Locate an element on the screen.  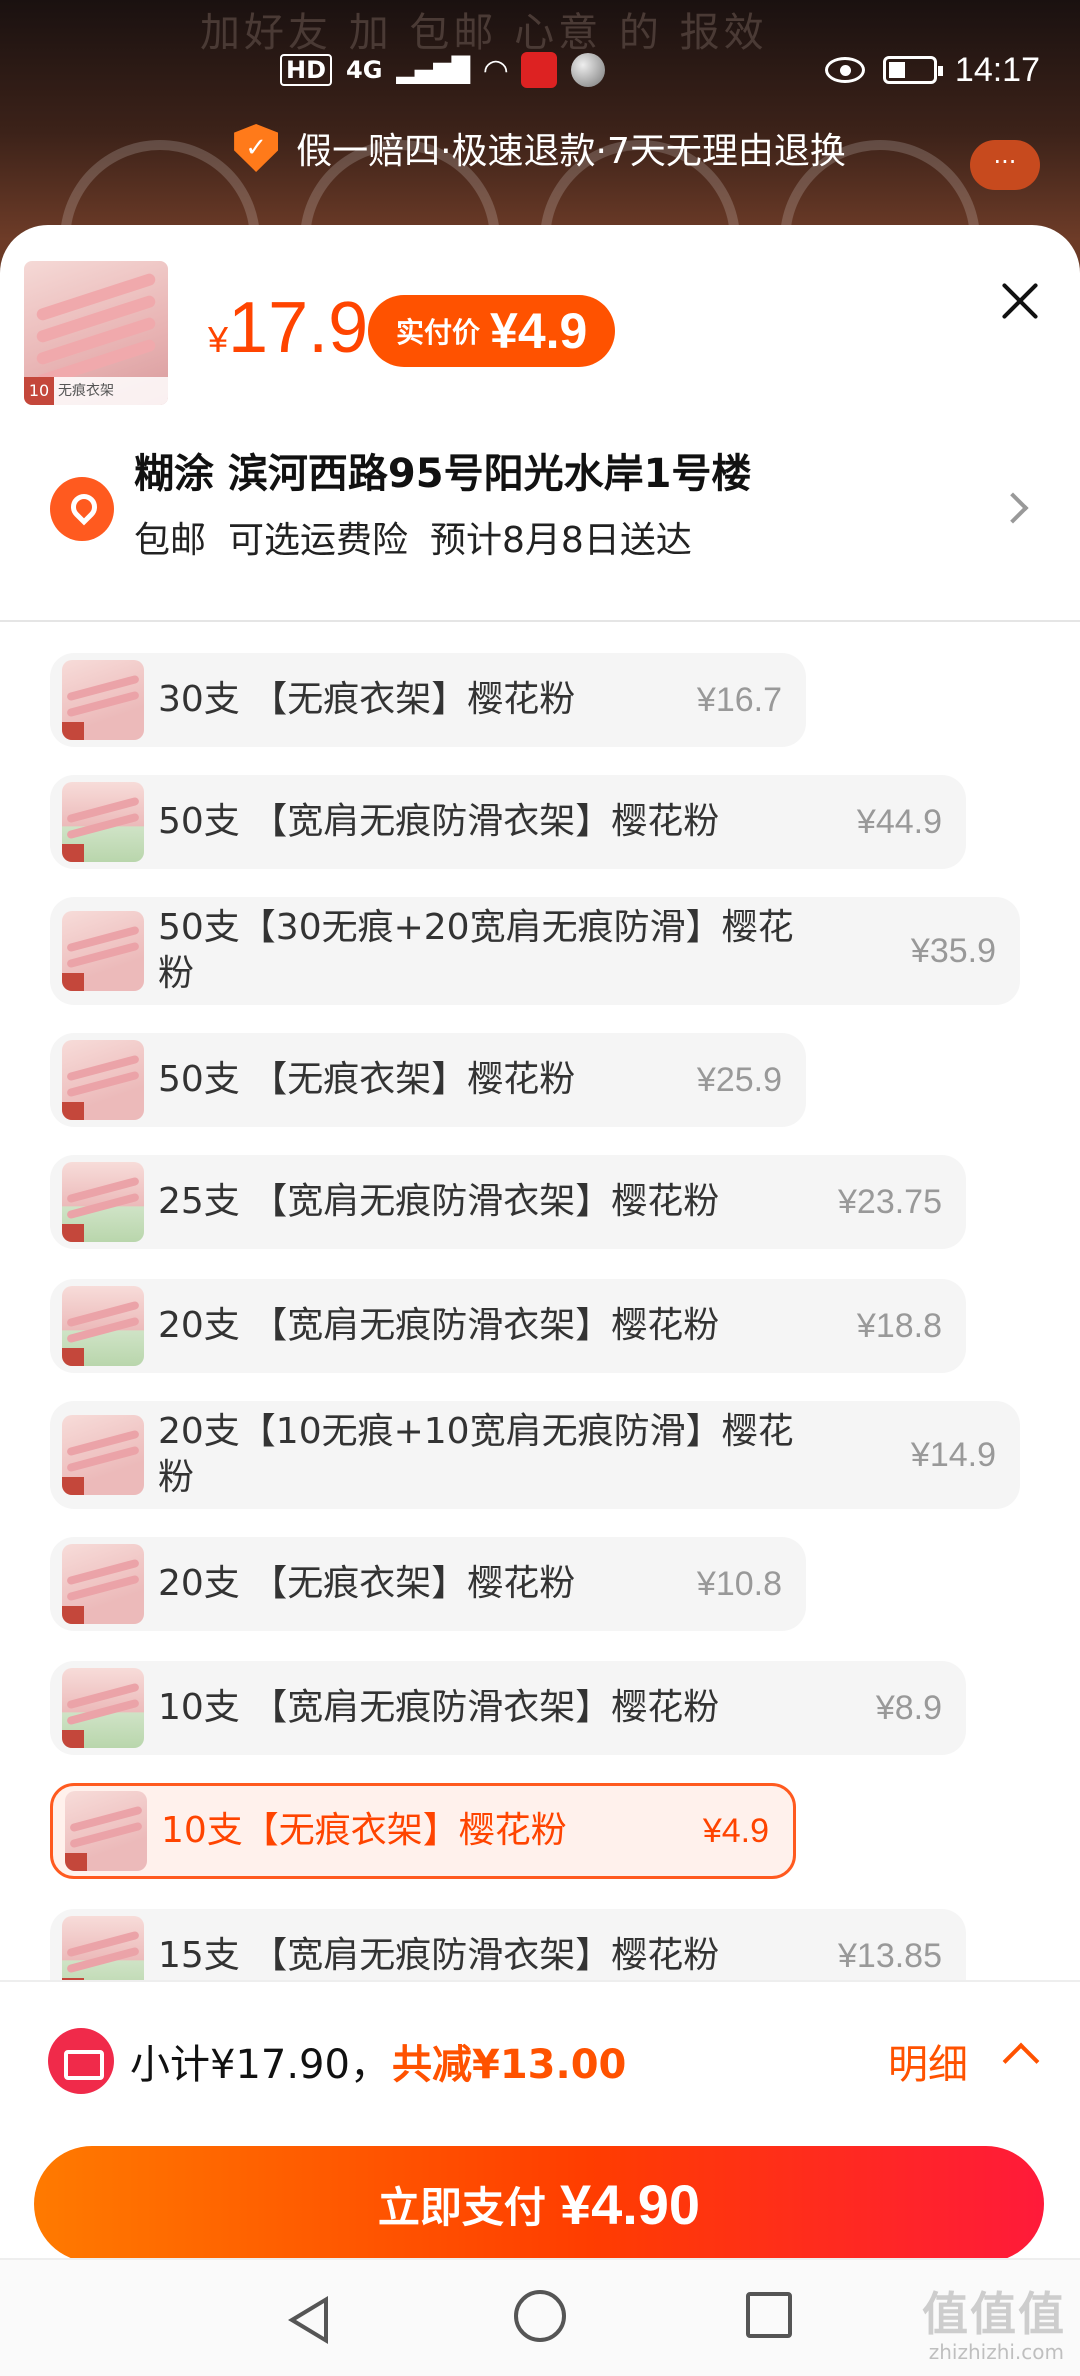
sku-name: 15支 【宽肩无痕防滑衣架】樱花粉 is located at coordinates (439, 1955).